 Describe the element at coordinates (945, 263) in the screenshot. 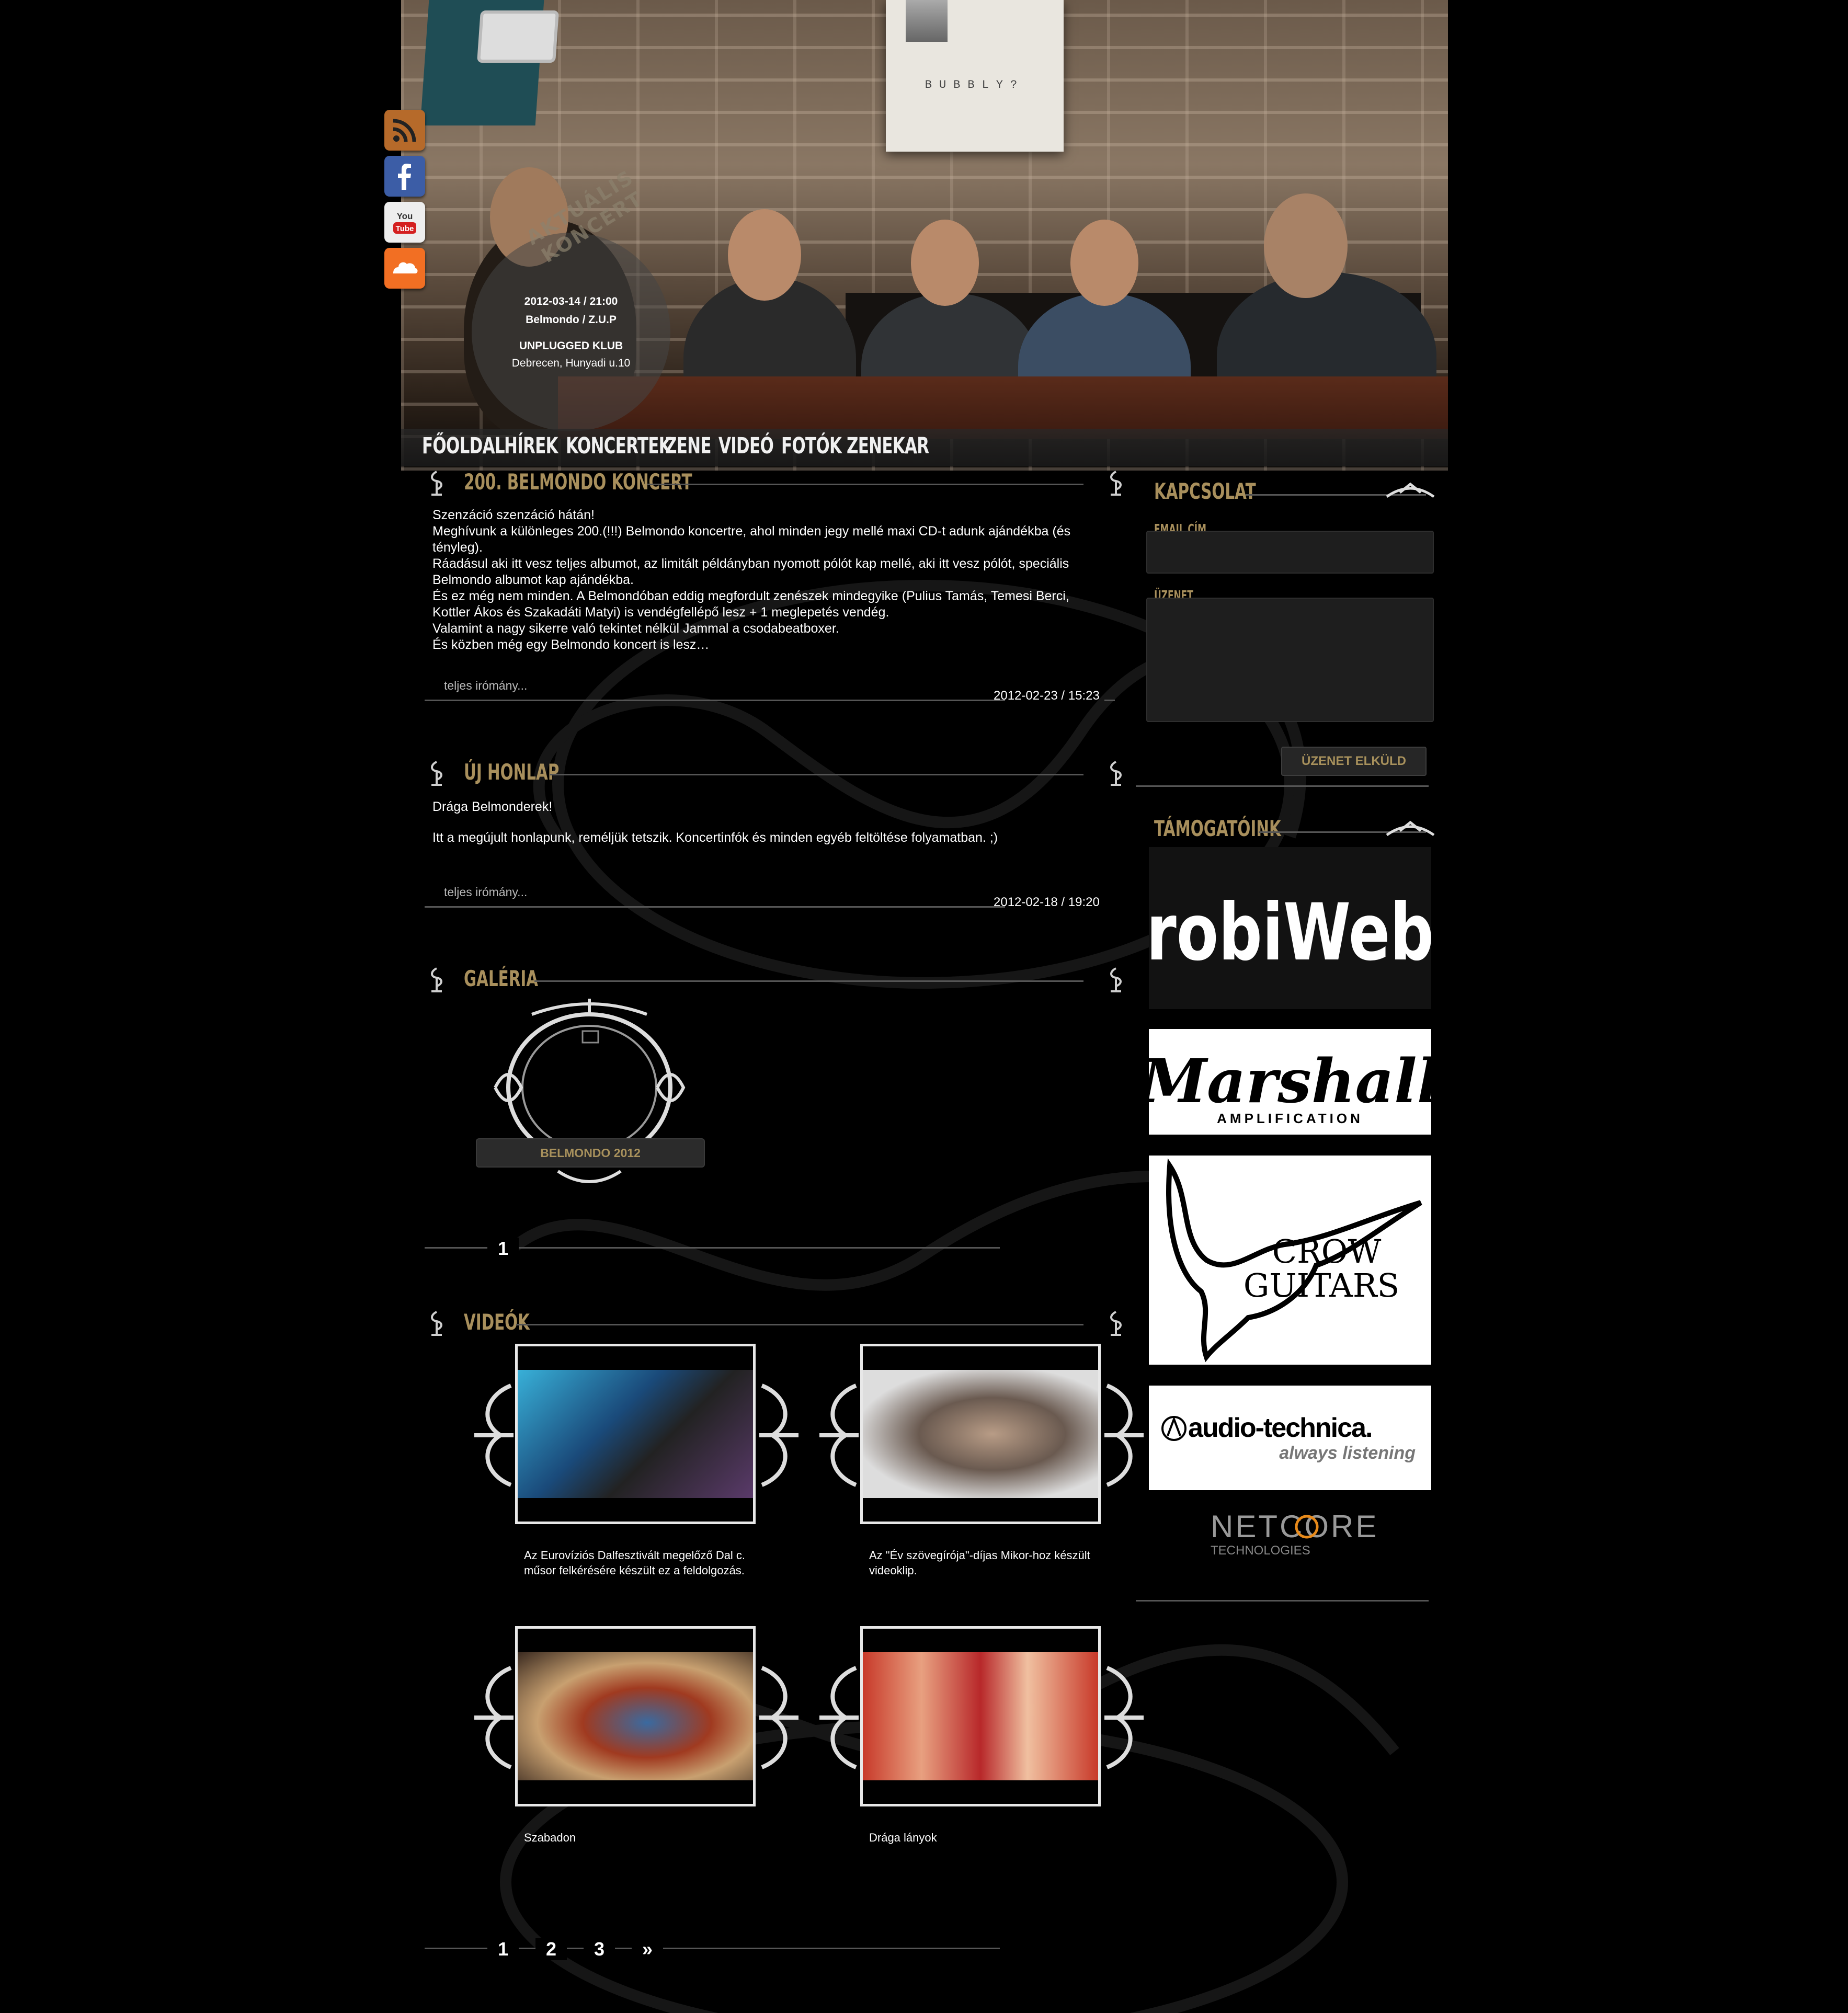

I see `band-member-3-head` at that location.